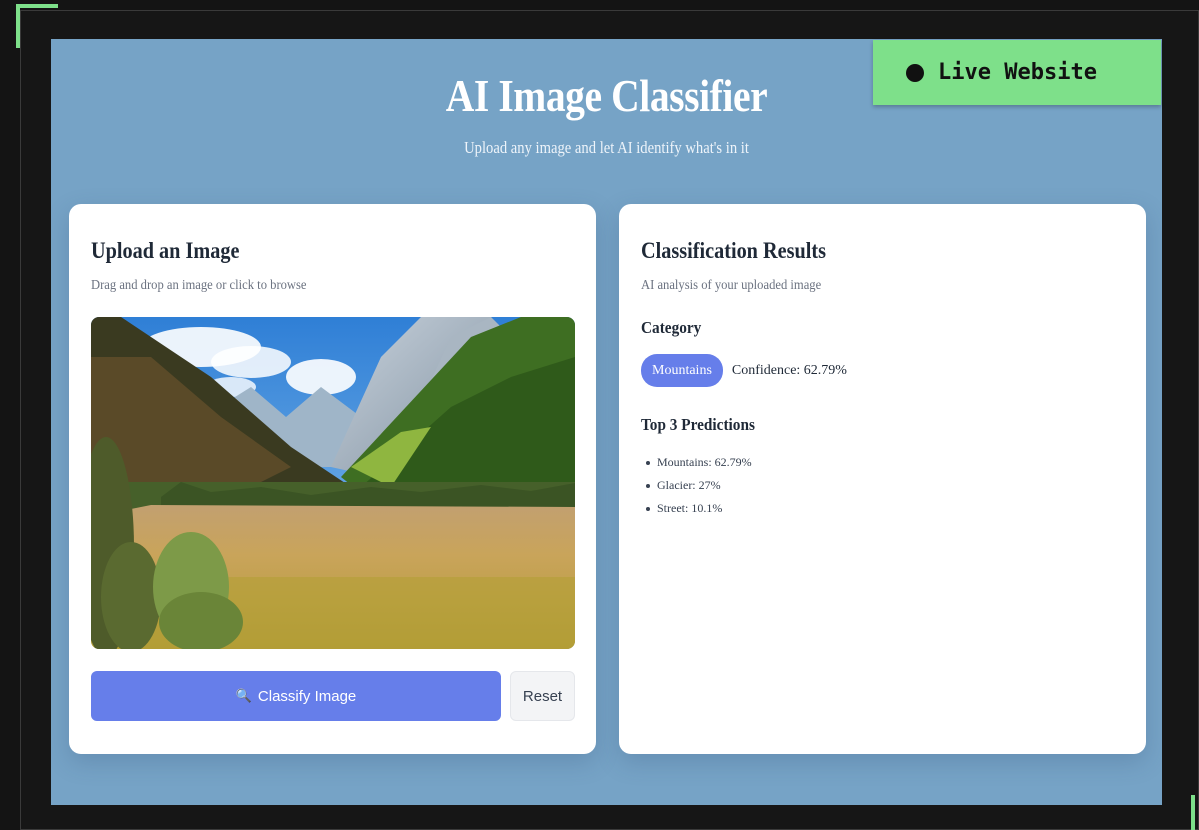 This screenshot has height=830, width=1199. Describe the element at coordinates (307, 696) in the screenshot. I see `classify-button-label: Classify Image` at that location.